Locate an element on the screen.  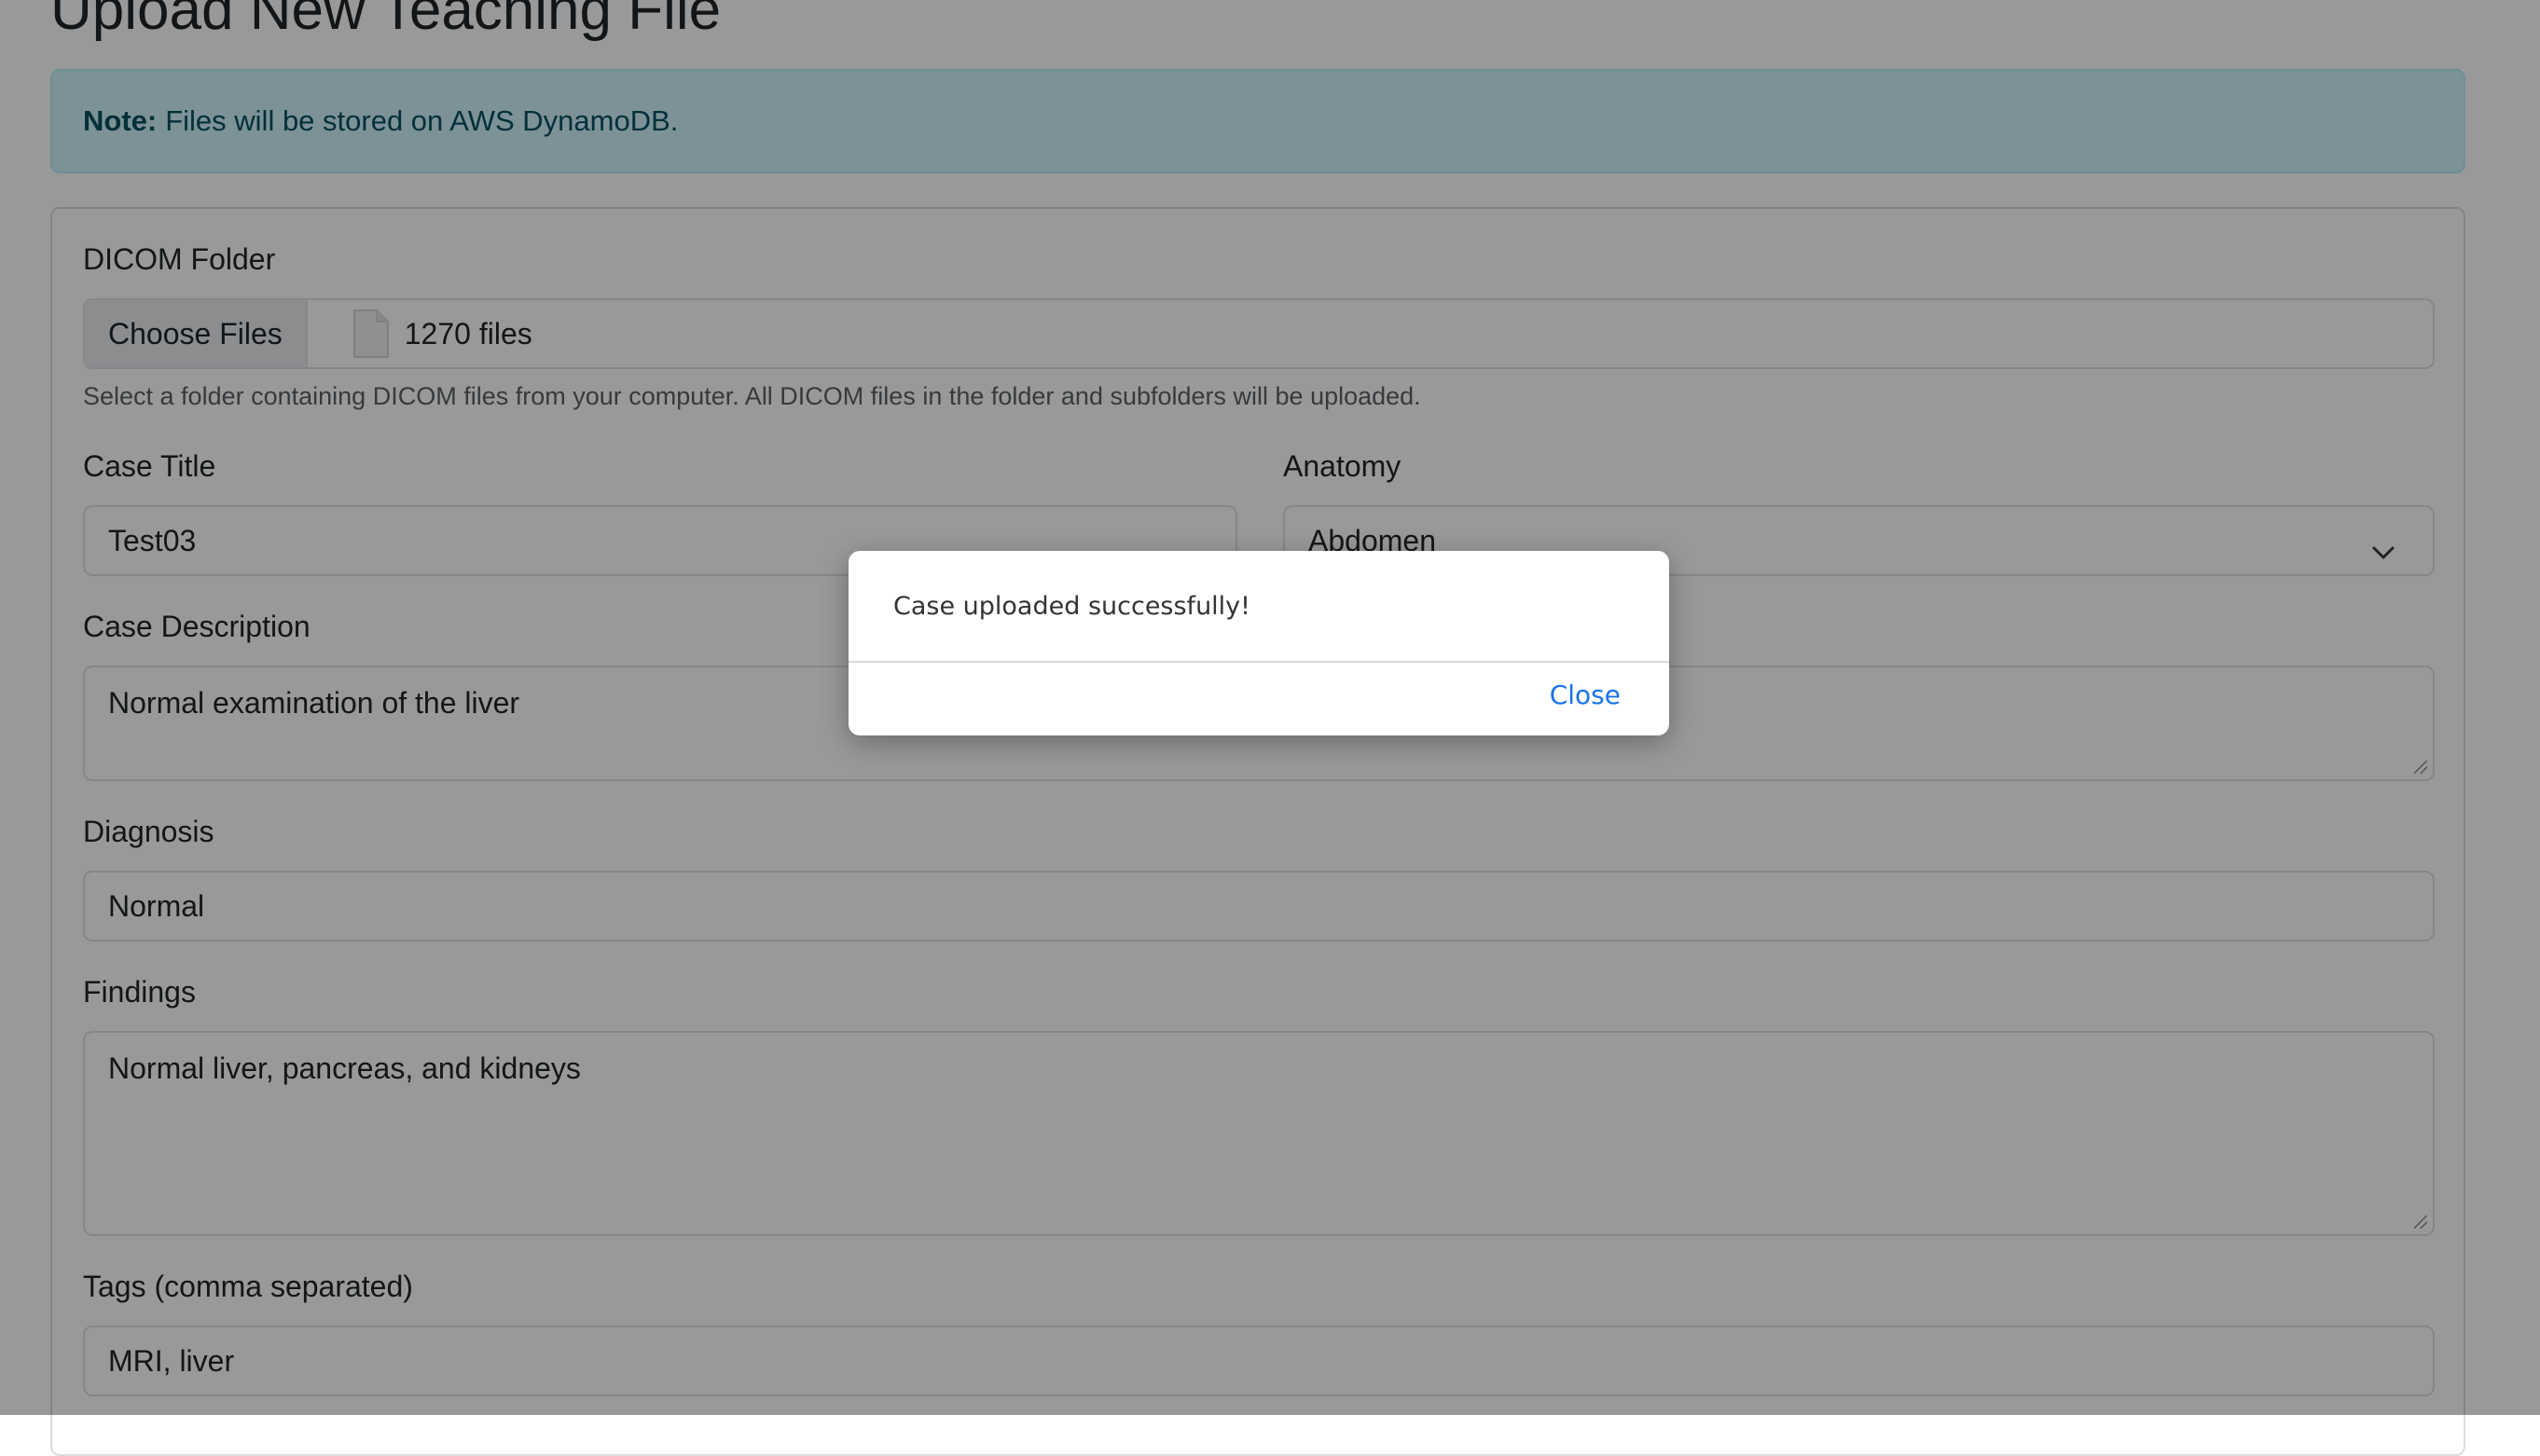
alert-dialog: Case uploaded successfully! Close is located at coordinates (1259, 643).